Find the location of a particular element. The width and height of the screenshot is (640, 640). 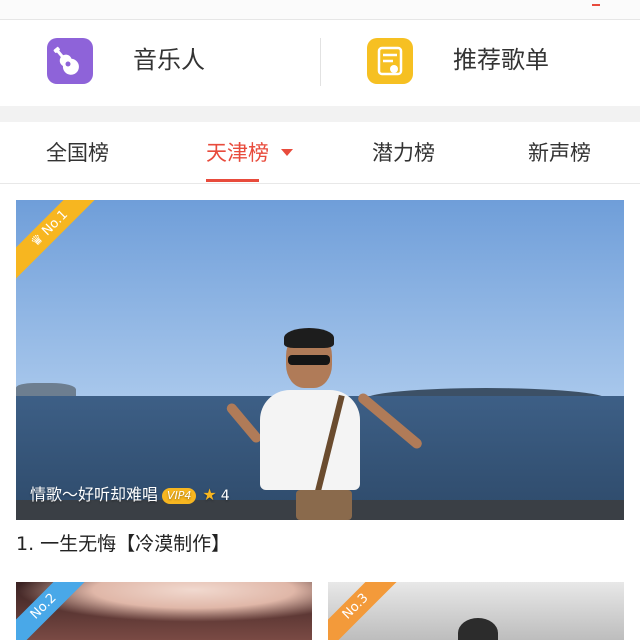

rank-badge-3: No.3 is located at coordinates (371, 611).